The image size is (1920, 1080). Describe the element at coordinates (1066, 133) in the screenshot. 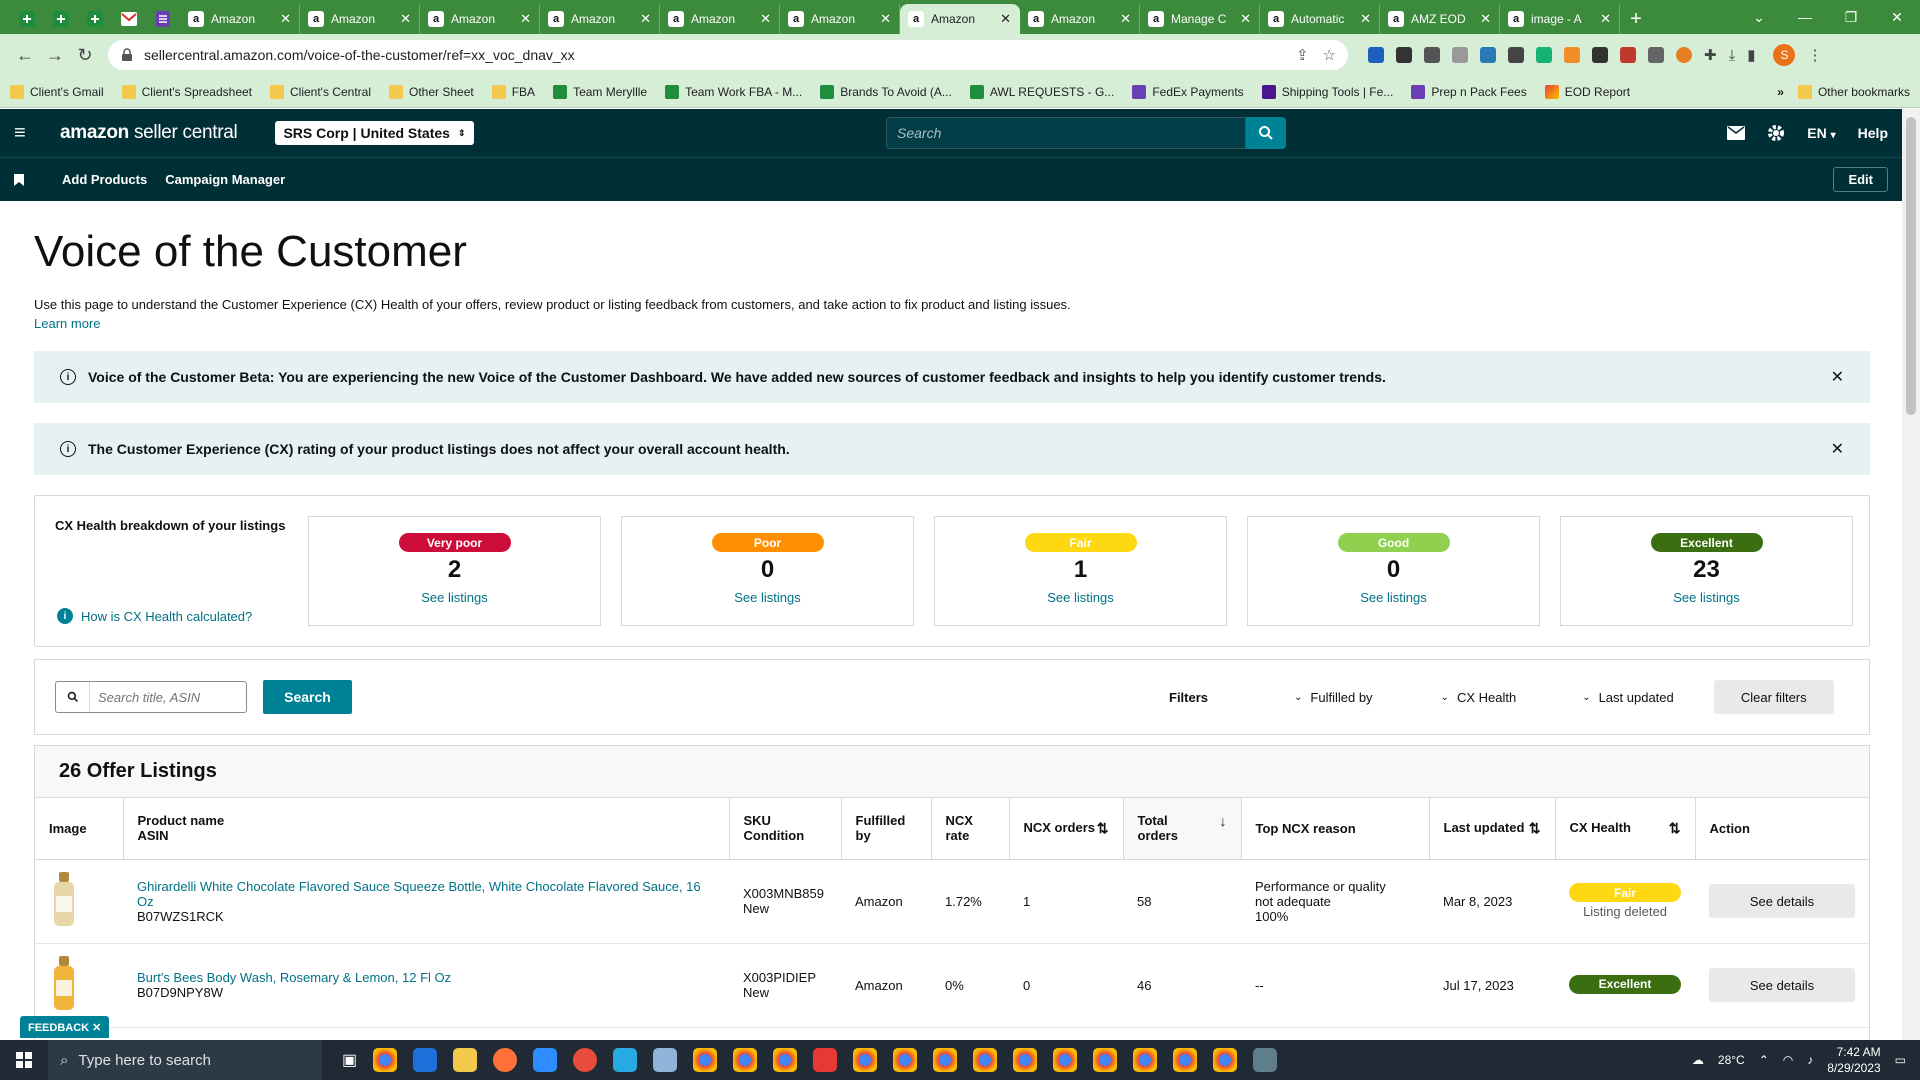

I see `global-search-input: Search` at that location.